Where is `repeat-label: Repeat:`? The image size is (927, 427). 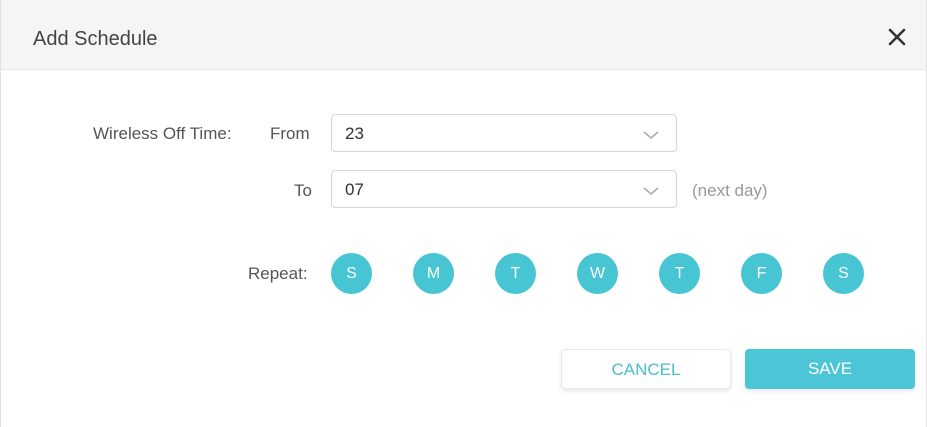
repeat-label: Repeat: is located at coordinates (278, 273).